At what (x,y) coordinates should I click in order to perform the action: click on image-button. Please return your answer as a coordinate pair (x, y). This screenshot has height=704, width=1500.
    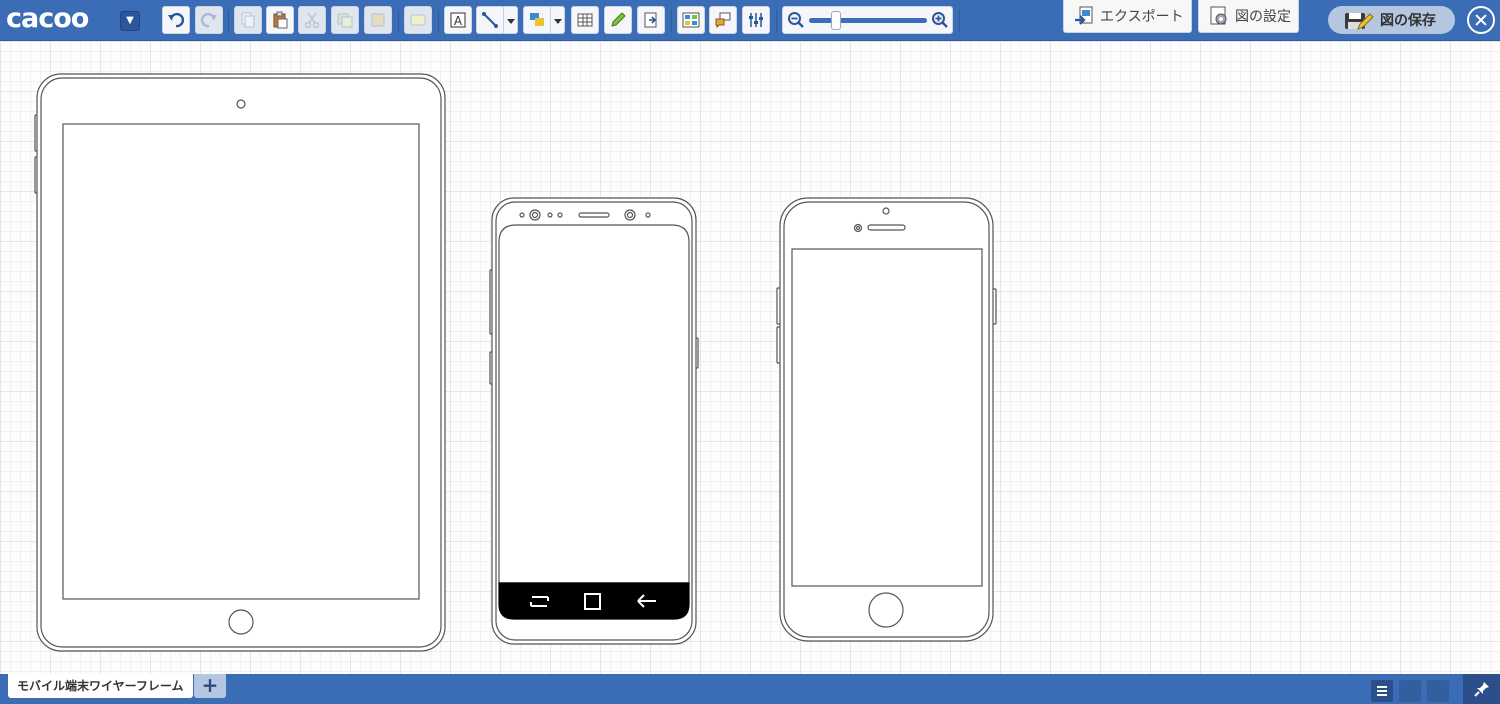
    Looking at the image, I should click on (691, 20).